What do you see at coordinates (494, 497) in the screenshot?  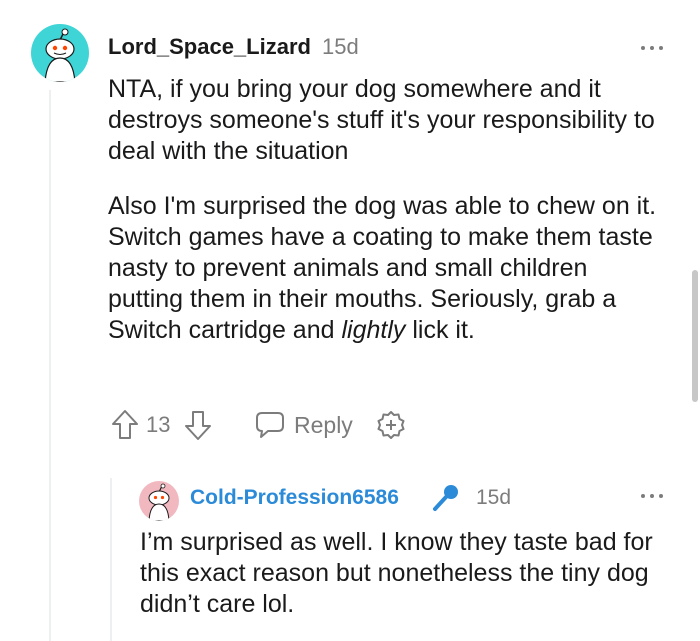 I see `reply-timestamp: 15d` at bounding box center [494, 497].